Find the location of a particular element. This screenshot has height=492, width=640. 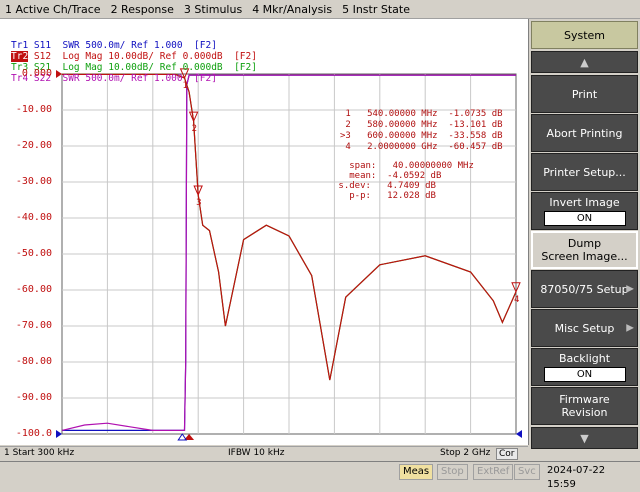

y-tick-label: 0.000 is located at coordinates (36, 73).